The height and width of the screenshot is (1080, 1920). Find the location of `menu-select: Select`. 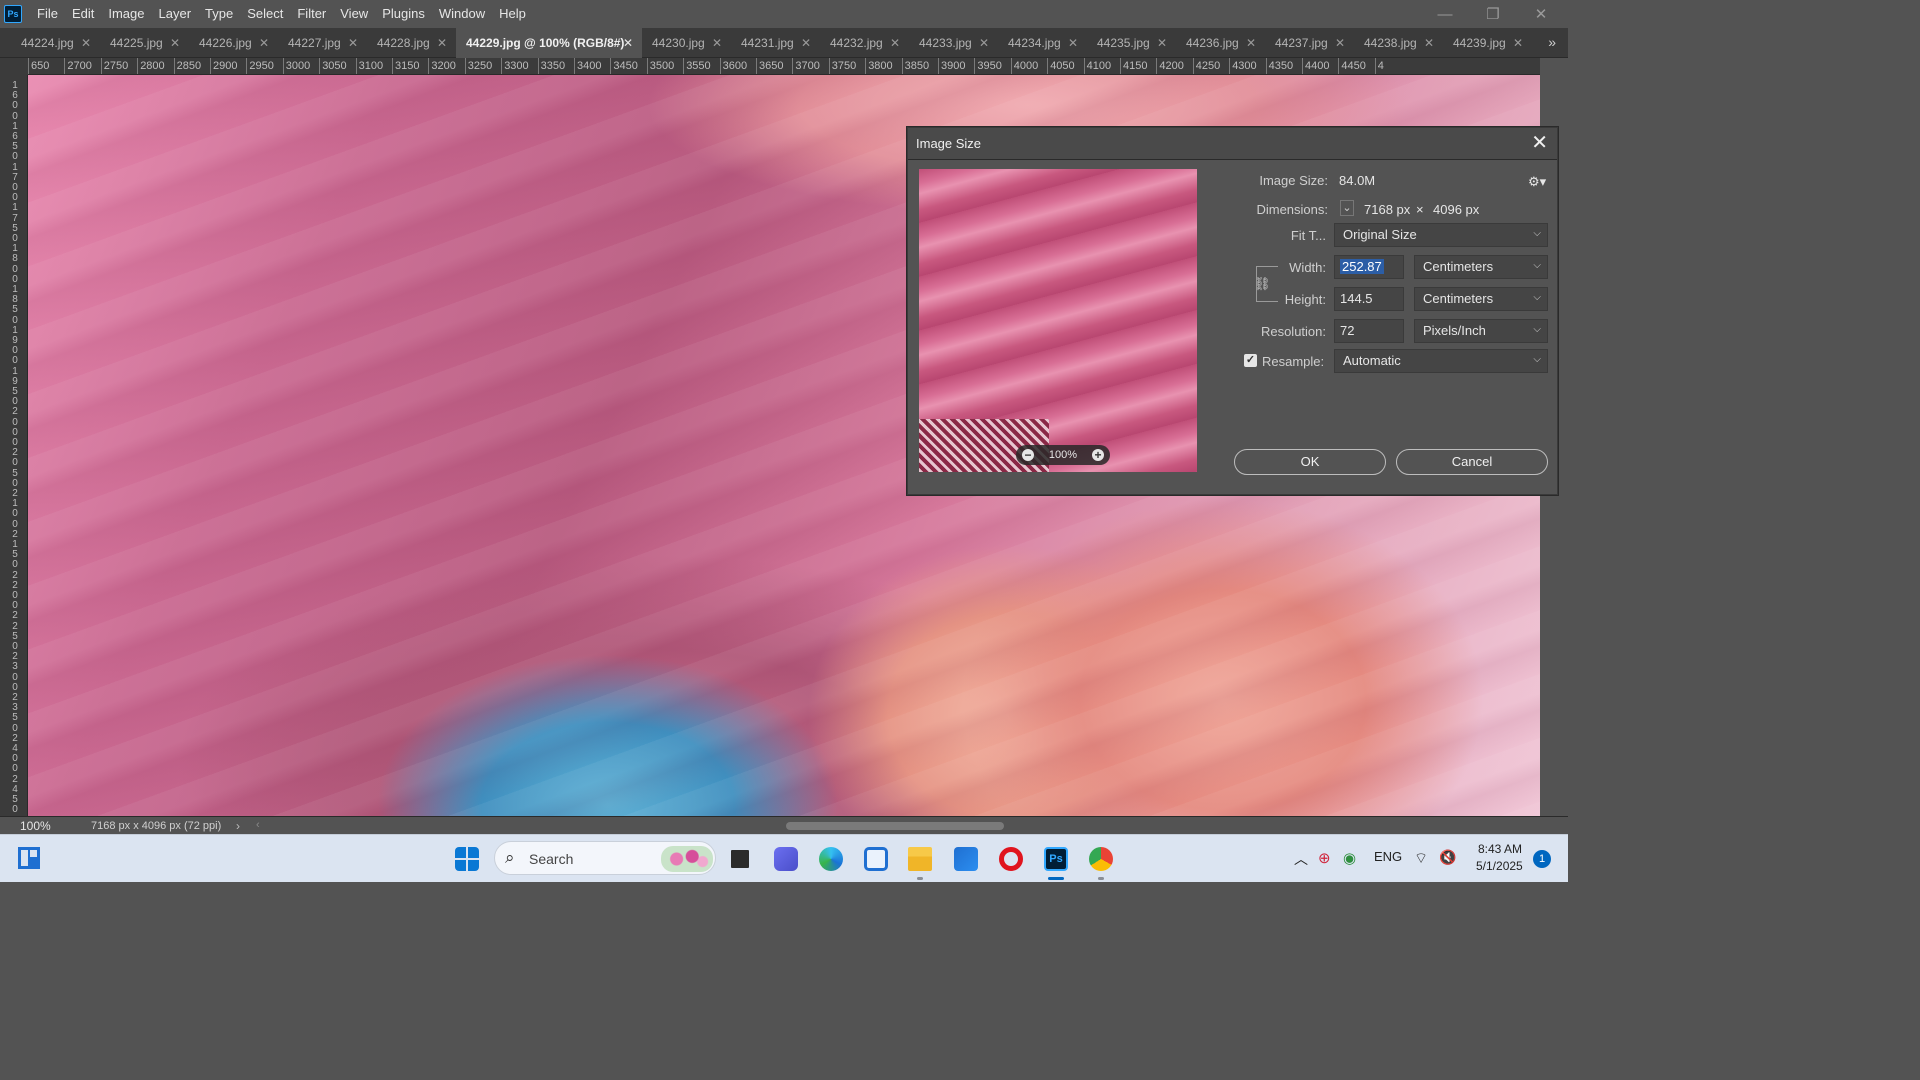

menu-select: Select is located at coordinates (265, 14).